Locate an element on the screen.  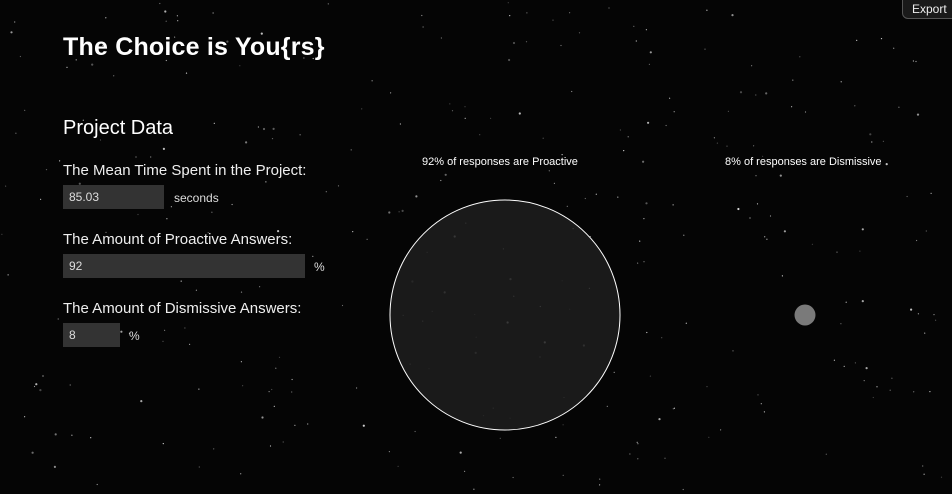
export-button: Export is located at coordinates (927, 9).